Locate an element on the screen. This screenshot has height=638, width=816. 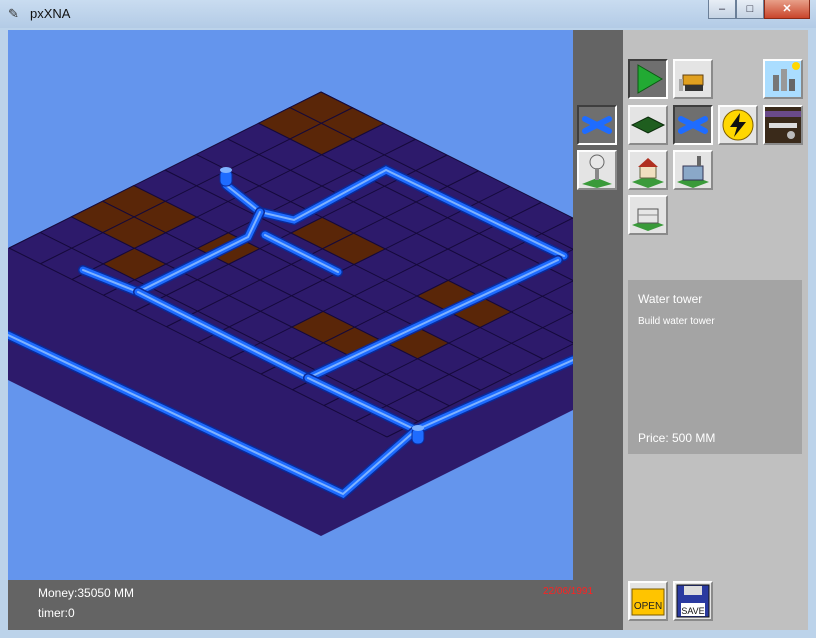
house-icon is located at coordinates (648, 173).